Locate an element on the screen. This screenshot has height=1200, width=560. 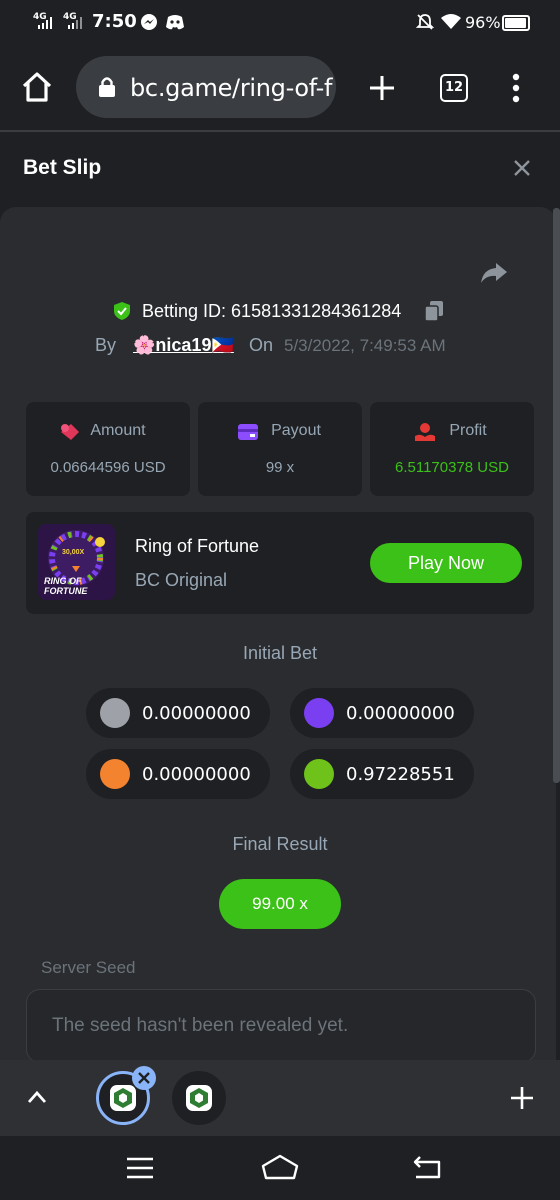
grey-dot is located at coordinates (115, 713).